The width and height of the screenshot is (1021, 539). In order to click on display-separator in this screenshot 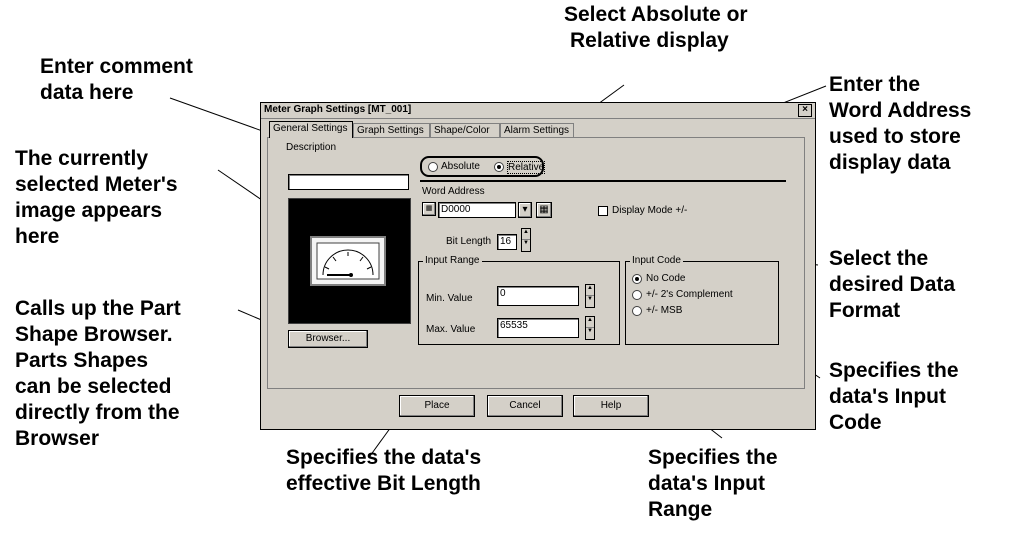, I will do `click(603, 181)`.